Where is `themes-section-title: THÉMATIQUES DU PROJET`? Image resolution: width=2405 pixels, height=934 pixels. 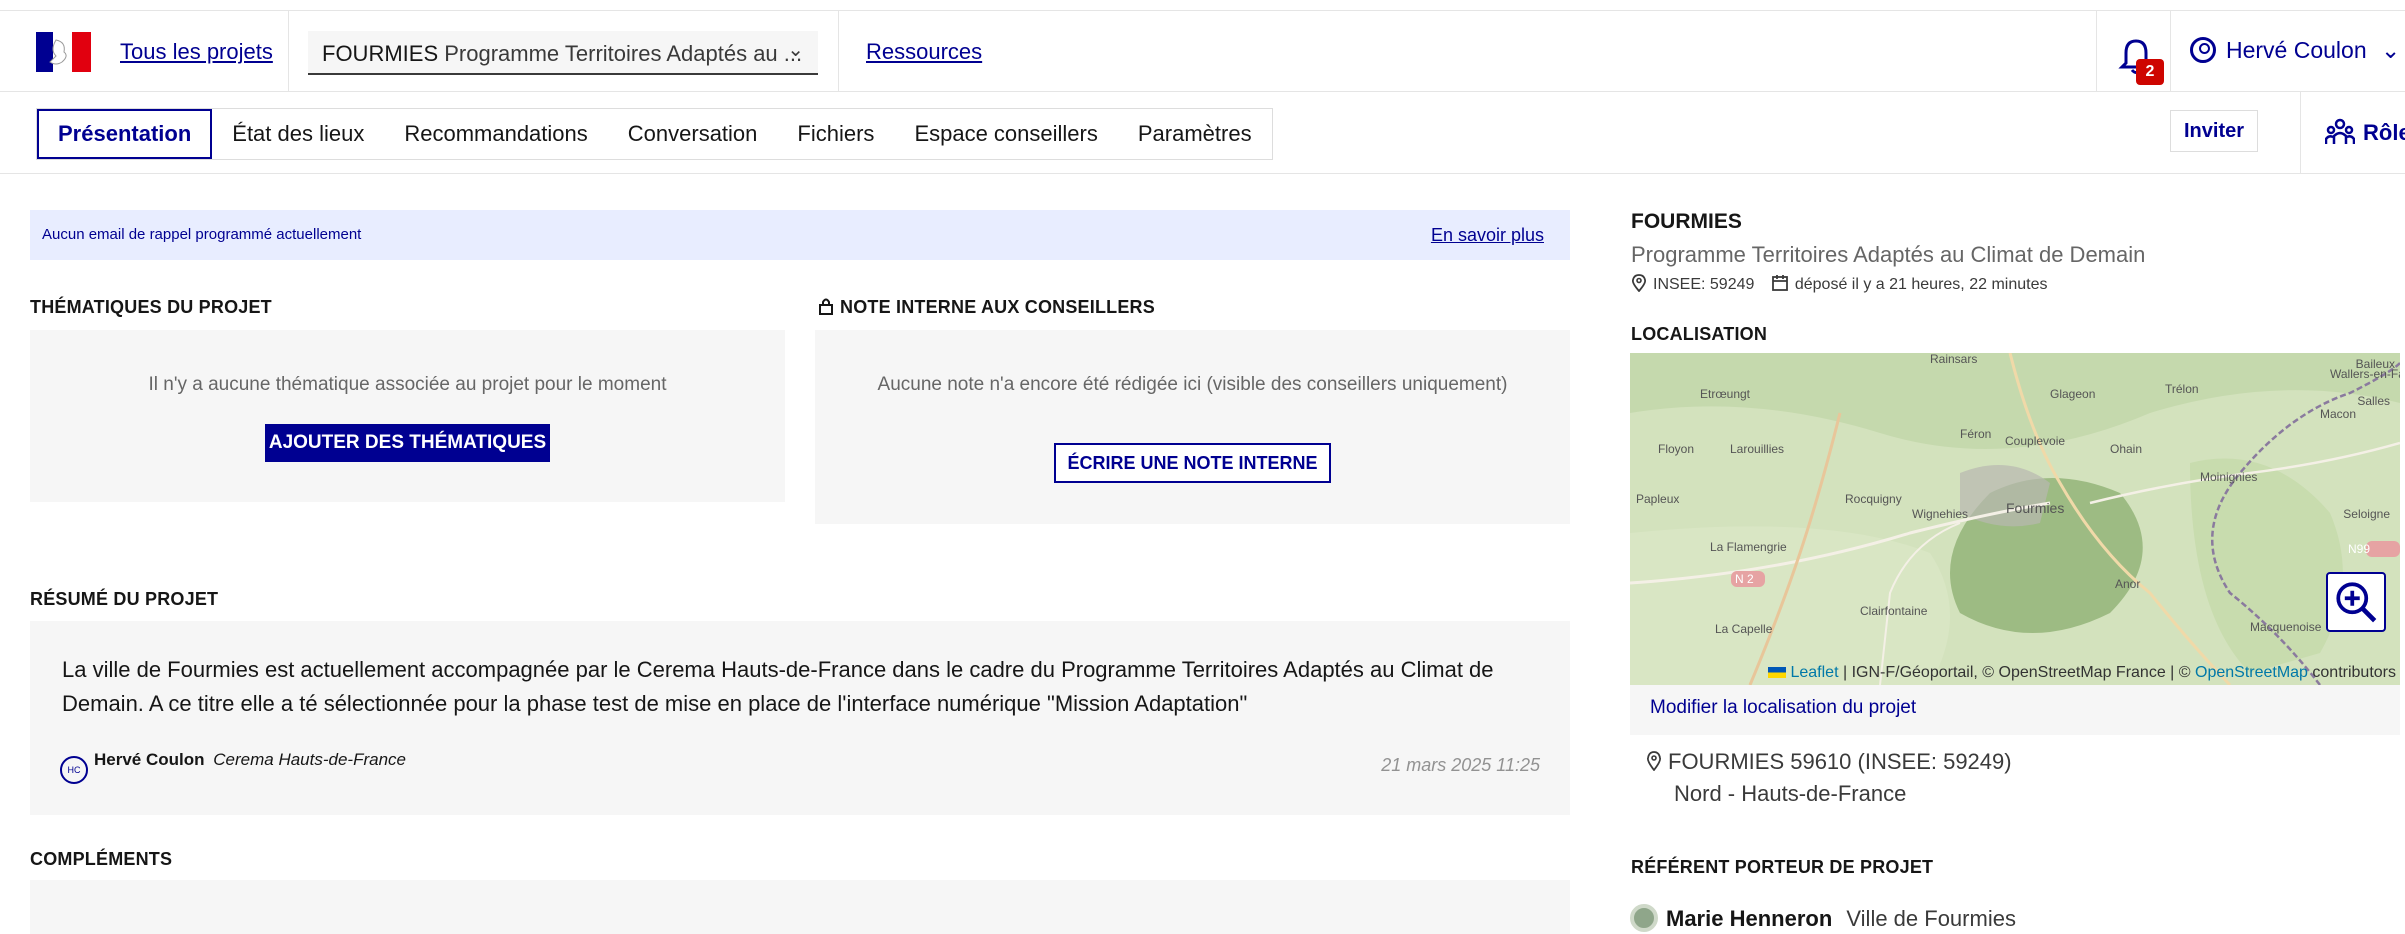 themes-section-title: THÉMATIQUES DU PROJET is located at coordinates (151, 307).